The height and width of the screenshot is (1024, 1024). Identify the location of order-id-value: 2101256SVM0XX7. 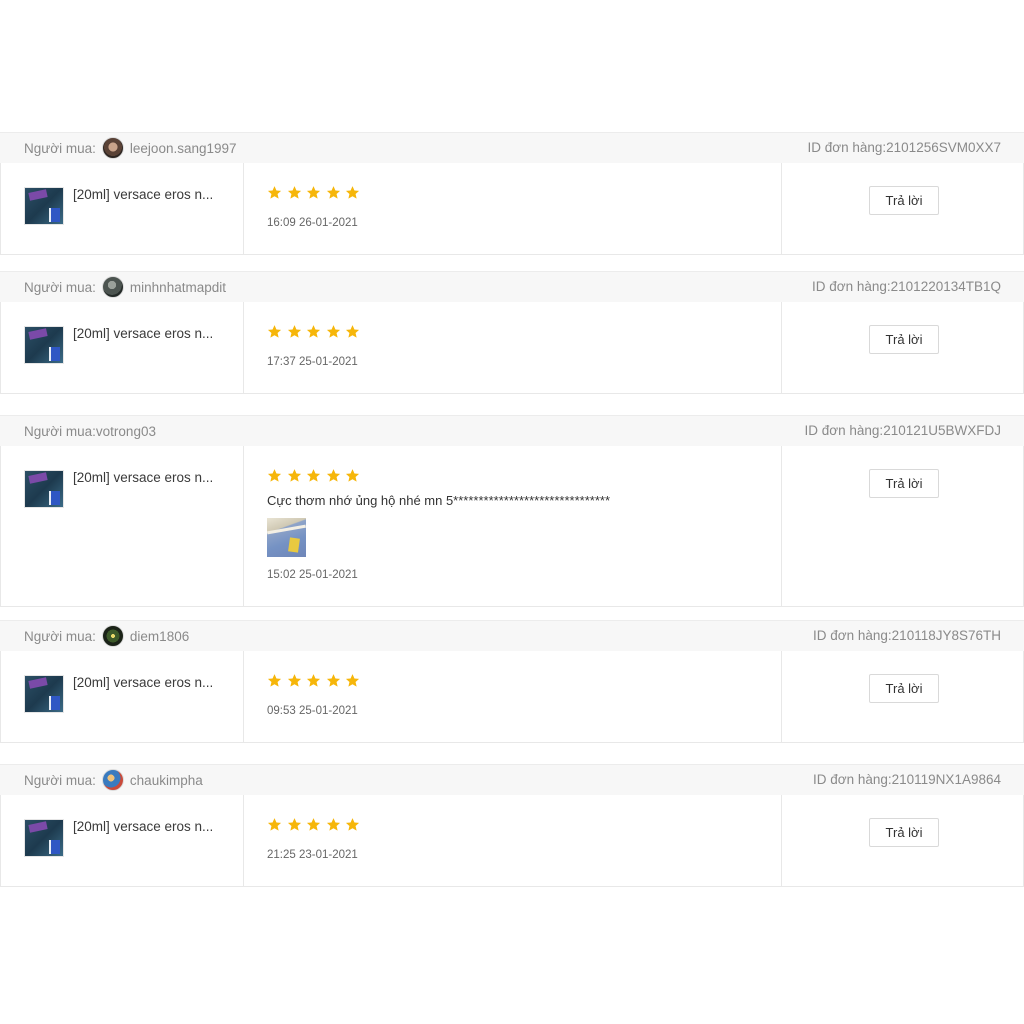
(943, 147).